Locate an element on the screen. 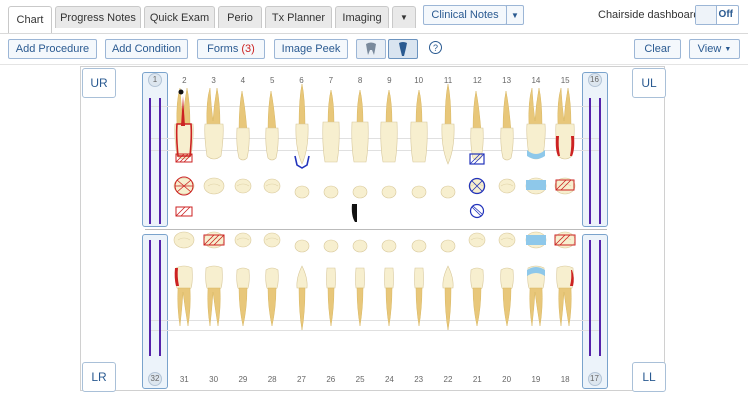  tab-quick-exam: Quick Exam is located at coordinates (179, 17).